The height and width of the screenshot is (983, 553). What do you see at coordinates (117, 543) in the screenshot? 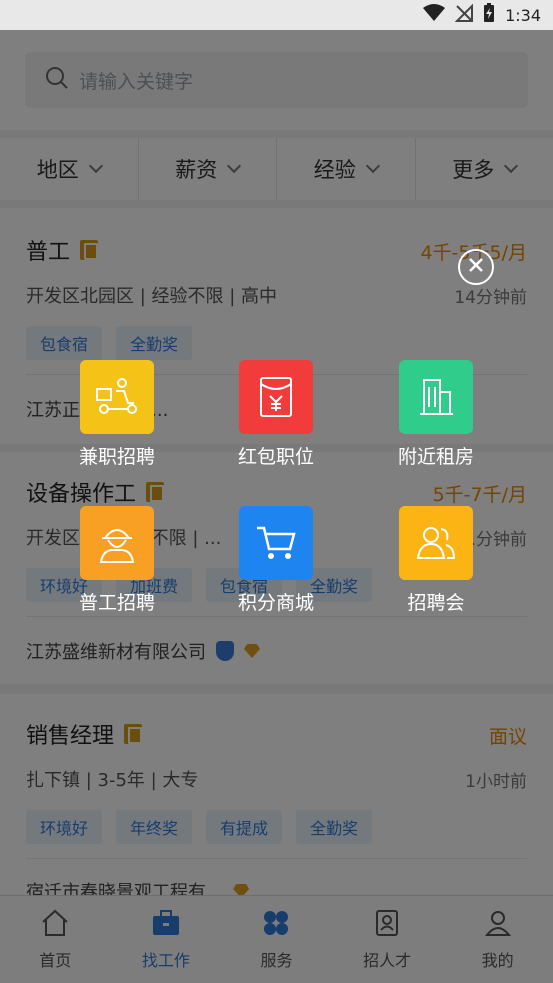
I see `worker-helmet-icon` at bounding box center [117, 543].